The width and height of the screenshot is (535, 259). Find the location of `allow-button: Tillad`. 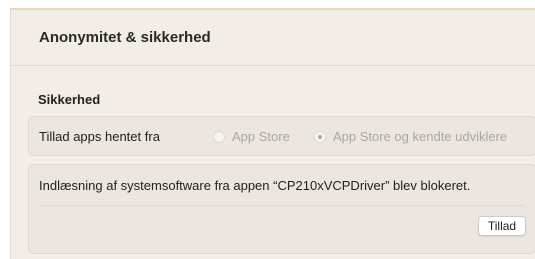

allow-button: Tillad is located at coordinates (502, 226).